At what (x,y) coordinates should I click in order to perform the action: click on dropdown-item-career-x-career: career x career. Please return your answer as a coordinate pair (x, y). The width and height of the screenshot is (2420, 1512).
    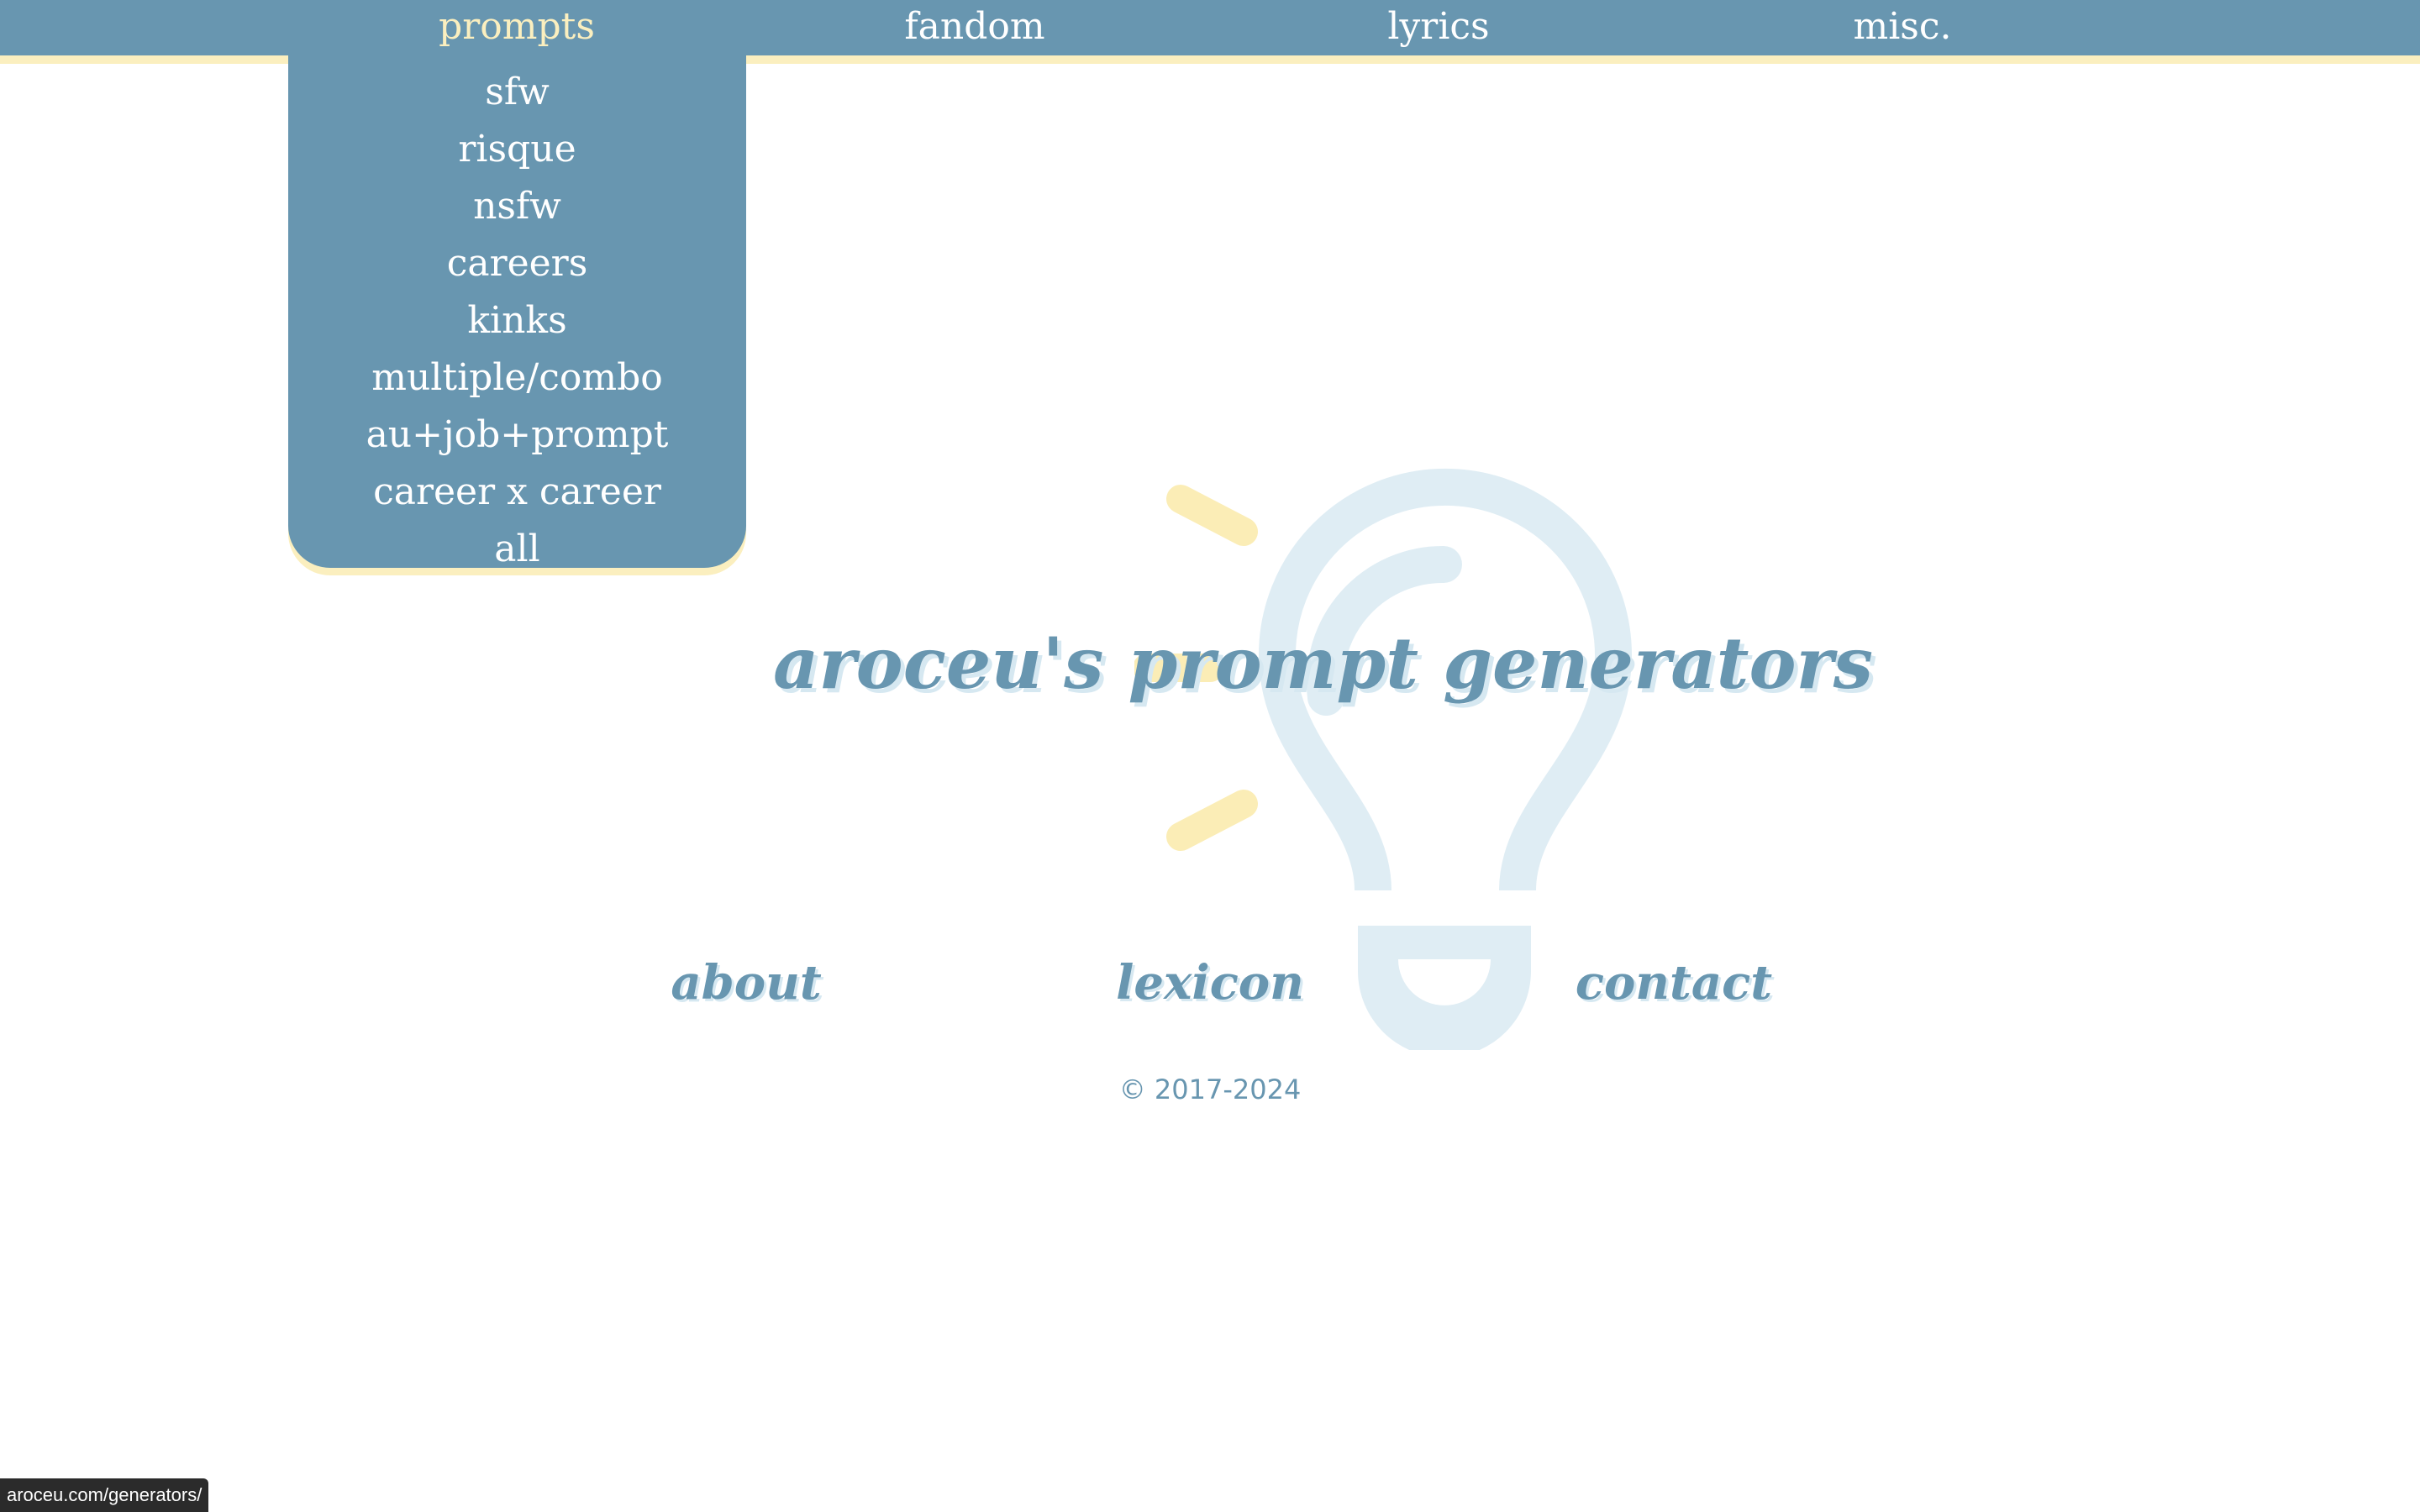
    Looking at the image, I should click on (517, 492).